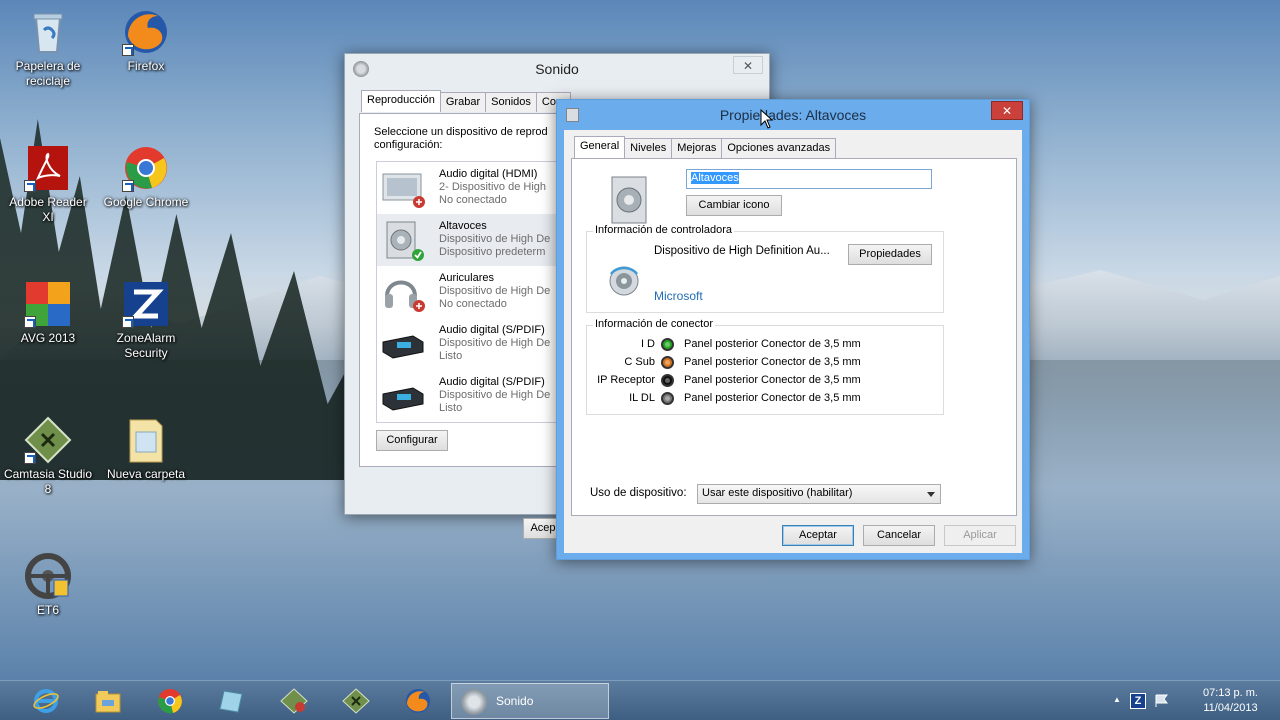  I want to click on taskbar-sound: Sonido, so click(530, 701).